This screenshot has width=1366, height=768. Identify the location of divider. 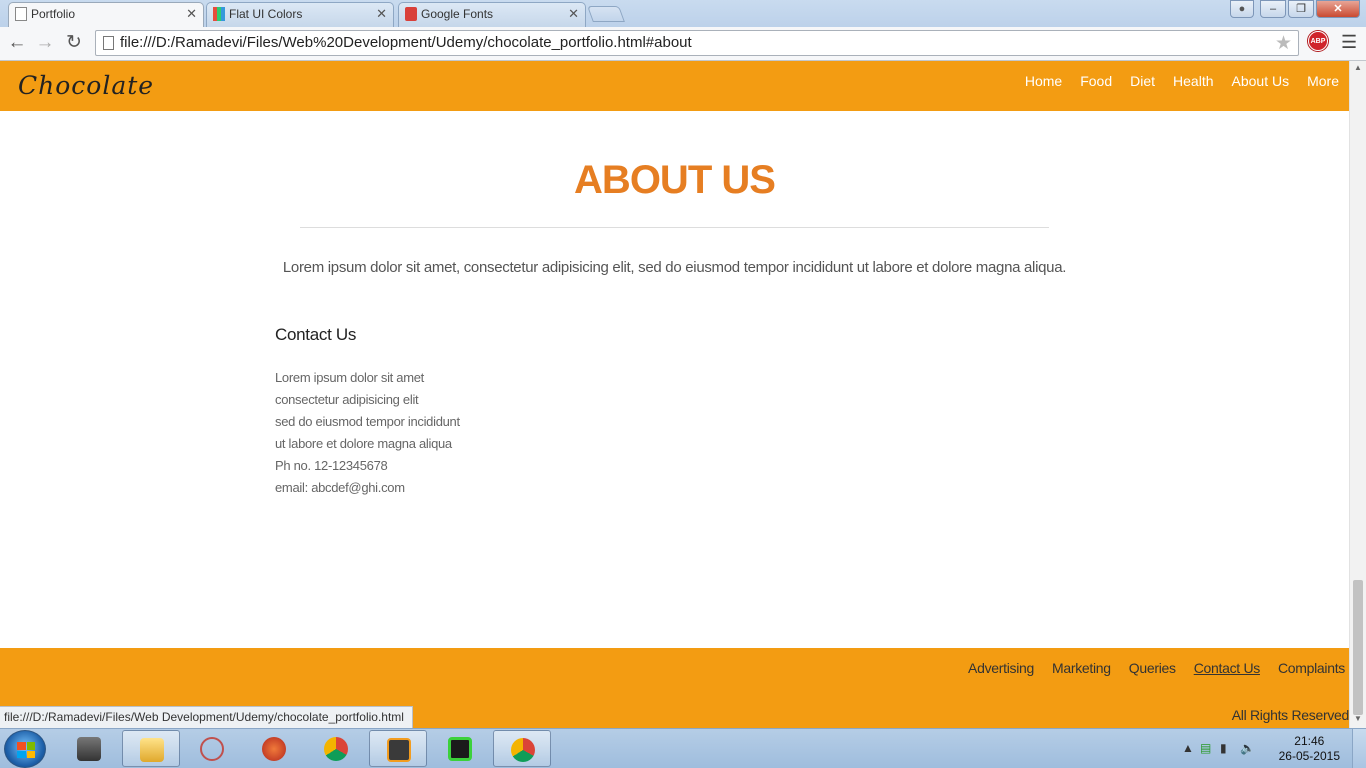
(674, 227).